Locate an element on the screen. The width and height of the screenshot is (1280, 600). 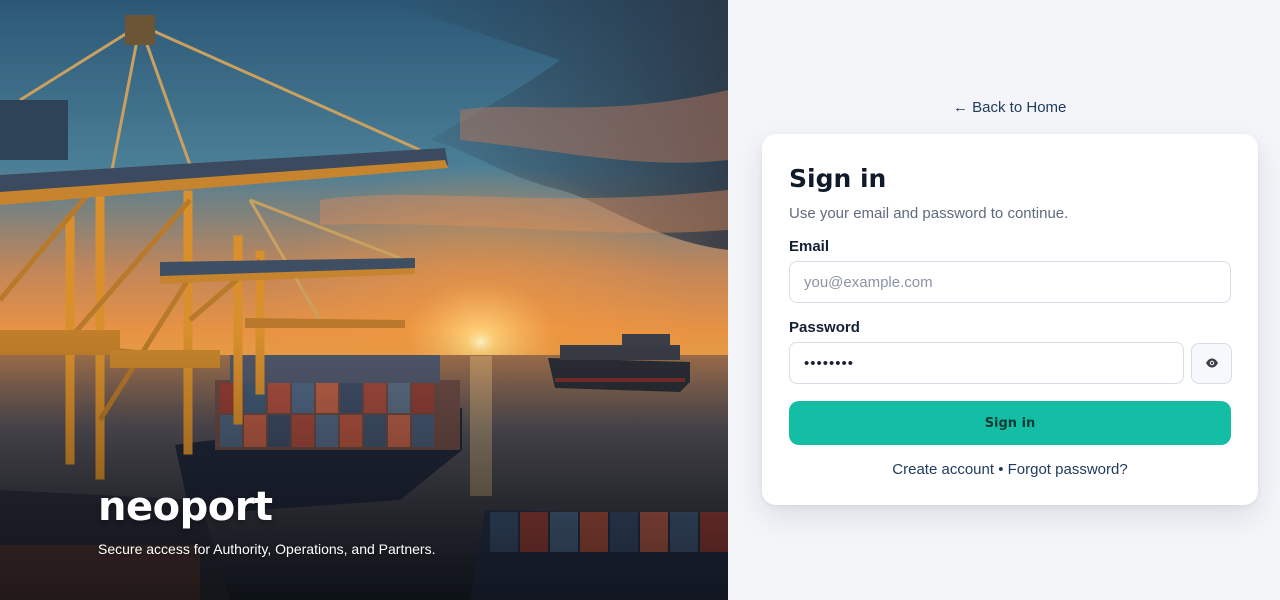
password-field is located at coordinates (986, 363).